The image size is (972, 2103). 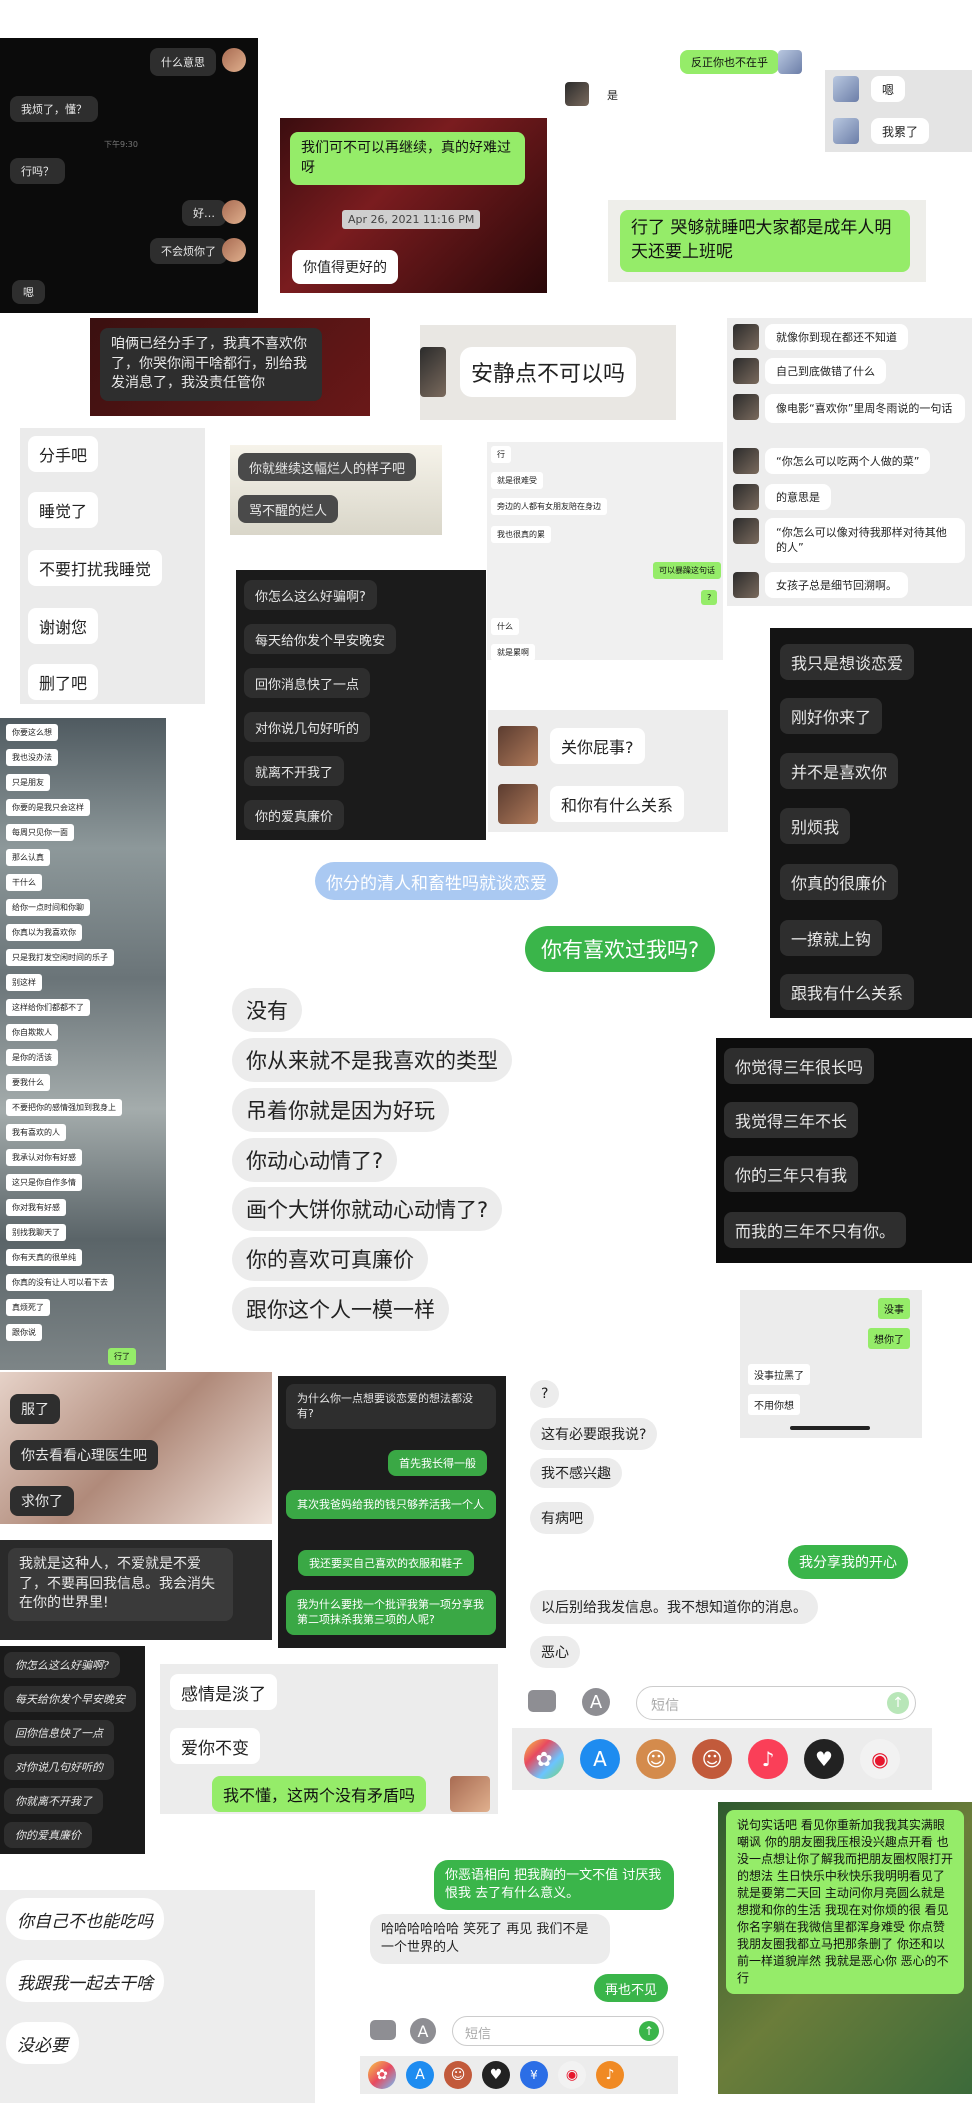 I want to click on message-bubble: 反正你也不在乎, so click(x=729, y=62).